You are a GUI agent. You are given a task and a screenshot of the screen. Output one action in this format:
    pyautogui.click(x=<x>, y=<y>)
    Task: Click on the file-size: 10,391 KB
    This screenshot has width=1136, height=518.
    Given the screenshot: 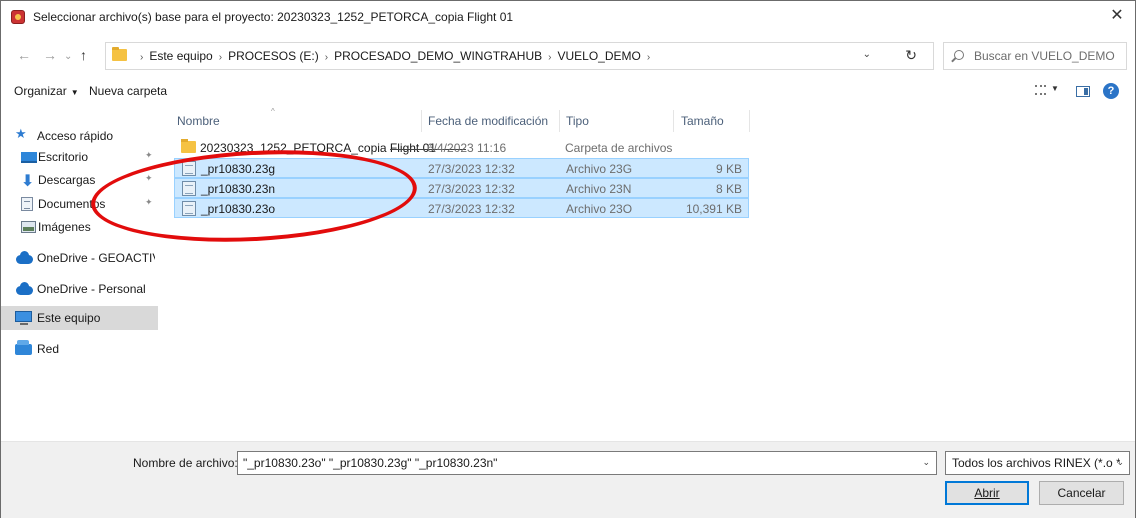 What is the action you would take?
    pyautogui.click(x=713, y=209)
    